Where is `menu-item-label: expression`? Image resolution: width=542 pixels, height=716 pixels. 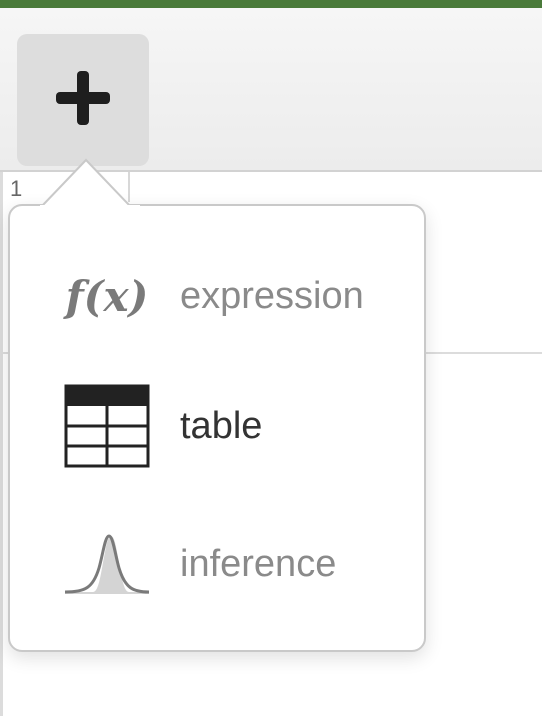
menu-item-label: expression is located at coordinates (272, 295).